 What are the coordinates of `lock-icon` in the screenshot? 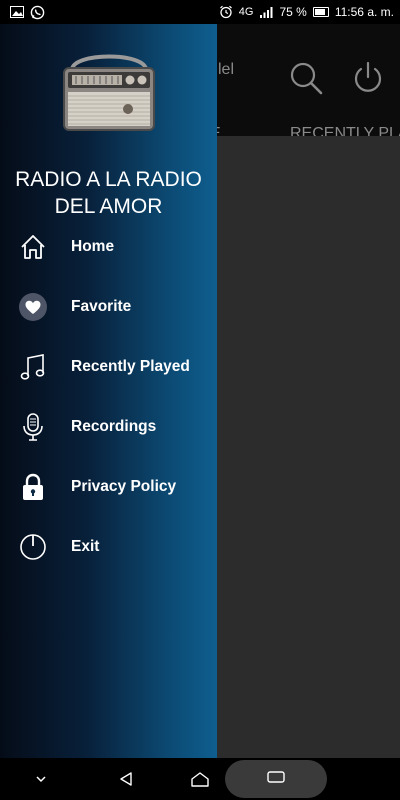 It's located at (33, 487).